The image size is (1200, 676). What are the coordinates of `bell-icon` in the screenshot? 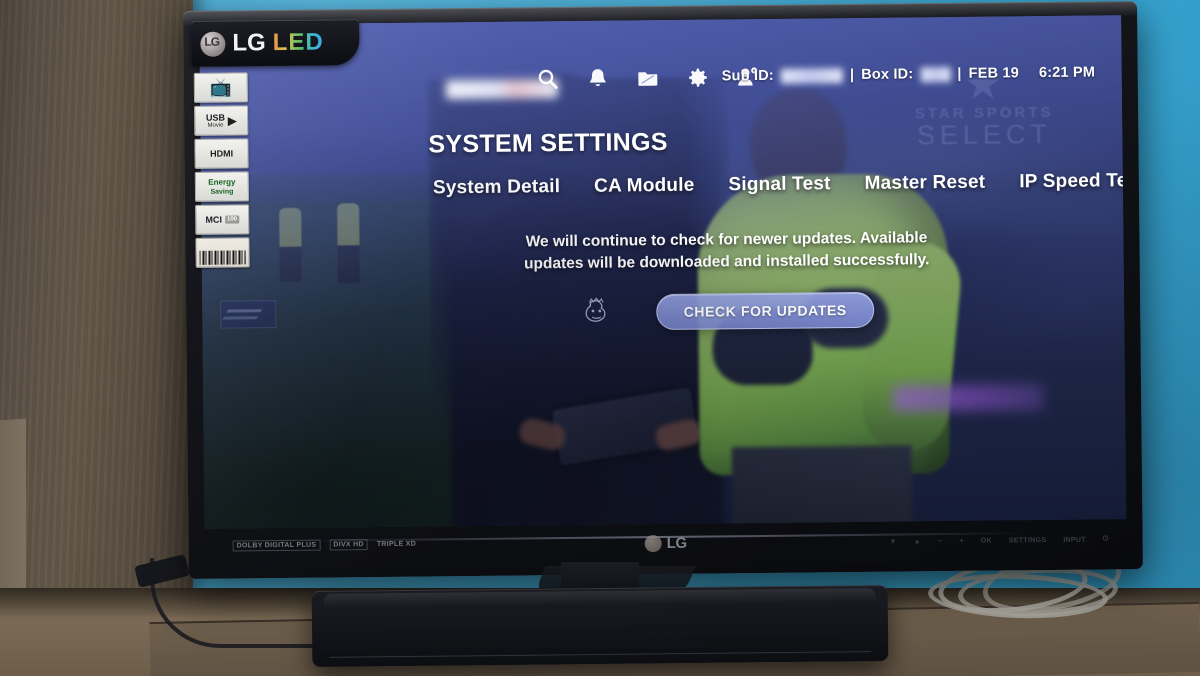 It's located at (598, 79).